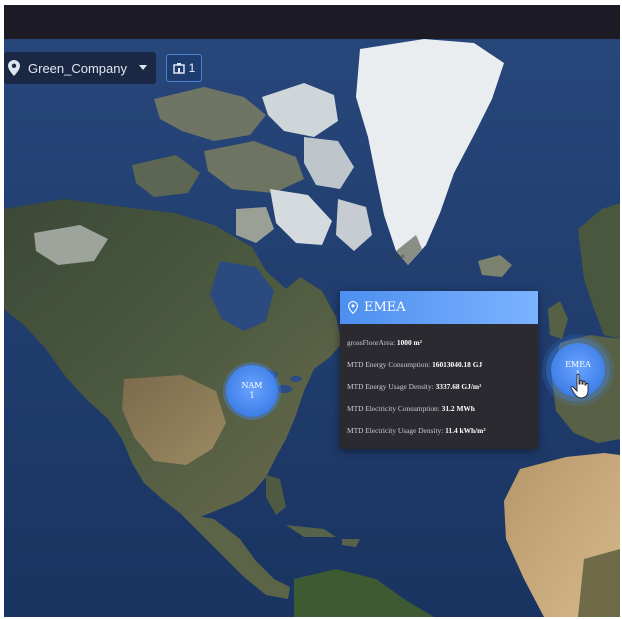 Image resolution: width=622 pixels, height=619 pixels. I want to click on building-count-button: 1, so click(184, 68).